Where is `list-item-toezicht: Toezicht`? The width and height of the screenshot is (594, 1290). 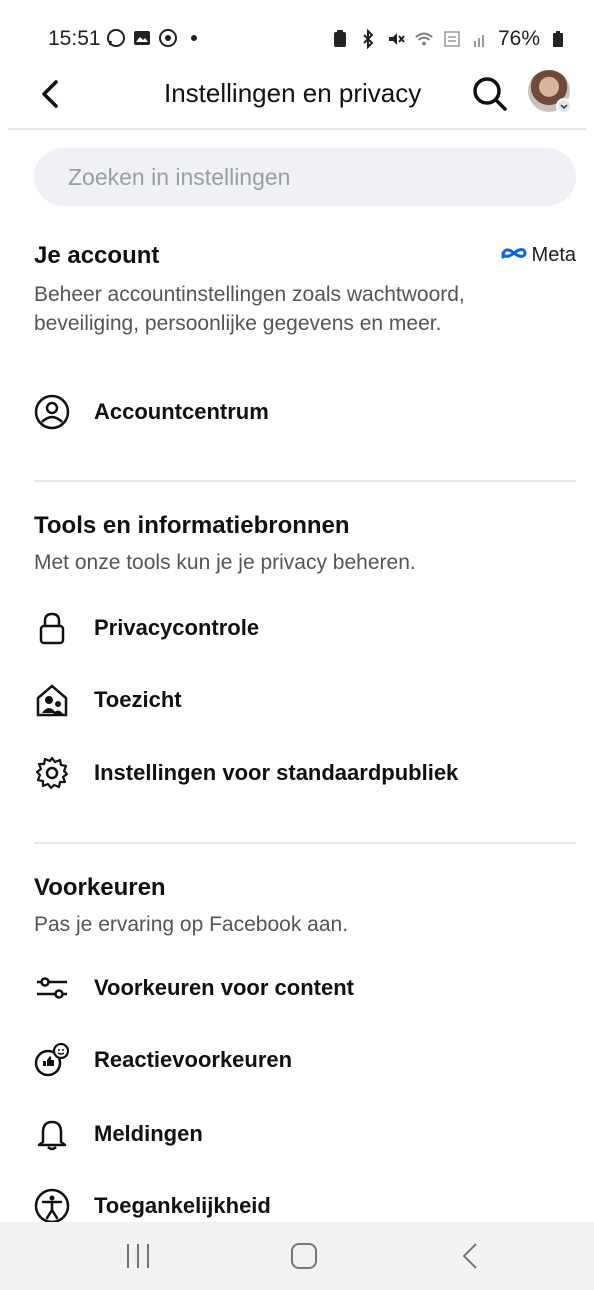
list-item-toezicht: Toezicht is located at coordinates (294, 700).